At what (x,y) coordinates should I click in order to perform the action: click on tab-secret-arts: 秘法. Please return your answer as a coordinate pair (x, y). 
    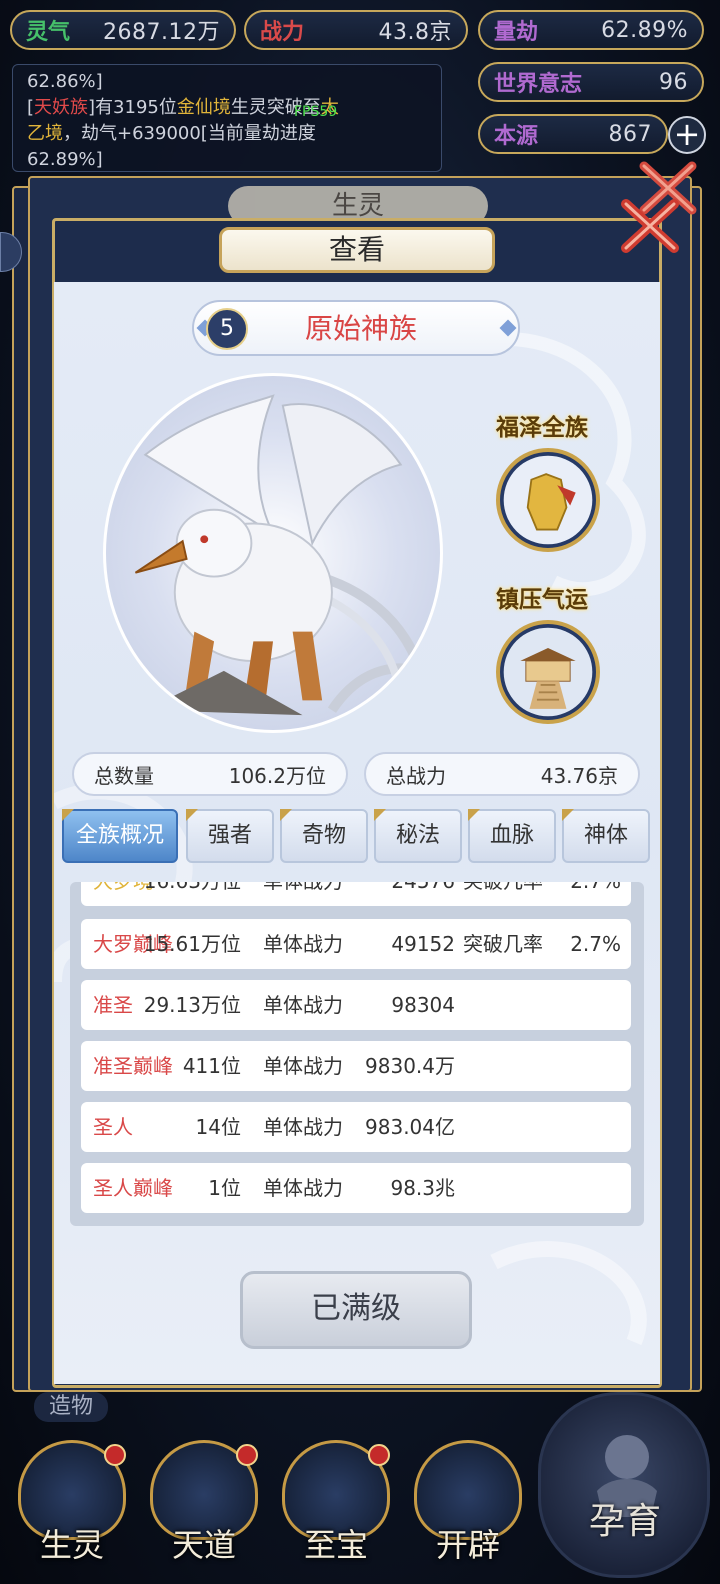
    Looking at the image, I should click on (418, 836).